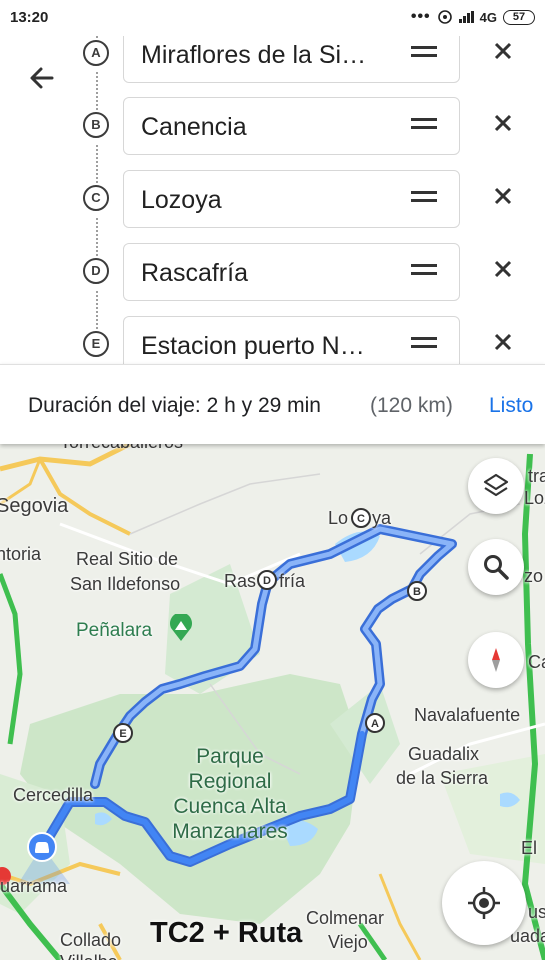 The width and height of the screenshot is (545, 960). I want to click on compass-button, so click(496, 660).